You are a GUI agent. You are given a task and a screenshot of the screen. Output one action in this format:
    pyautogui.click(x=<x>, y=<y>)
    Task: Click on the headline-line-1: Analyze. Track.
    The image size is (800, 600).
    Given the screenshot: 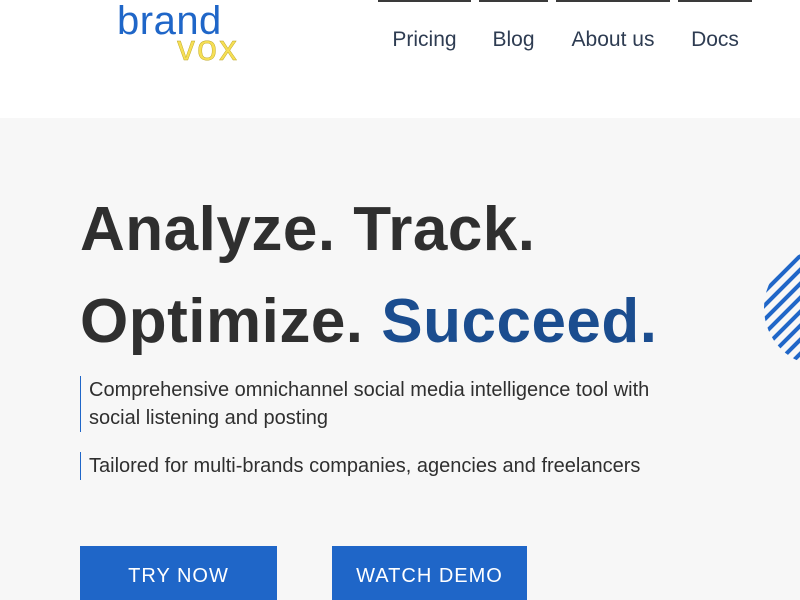 What is the action you would take?
    pyautogui.click(x=308, y=229)
    